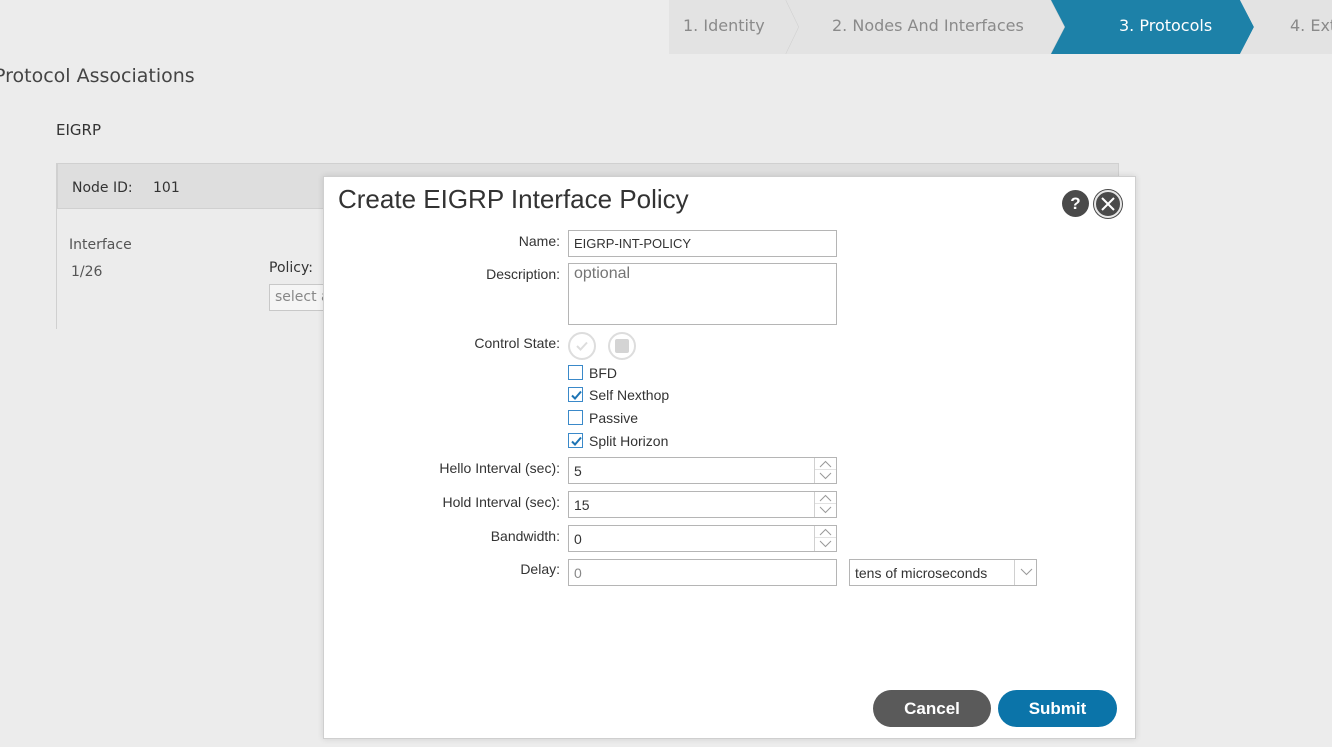 The image size is (1332, 747). Describe the element at coordinates (575, 440) in the screenshot. I see `checkbox-split-horizon-box` at that location.